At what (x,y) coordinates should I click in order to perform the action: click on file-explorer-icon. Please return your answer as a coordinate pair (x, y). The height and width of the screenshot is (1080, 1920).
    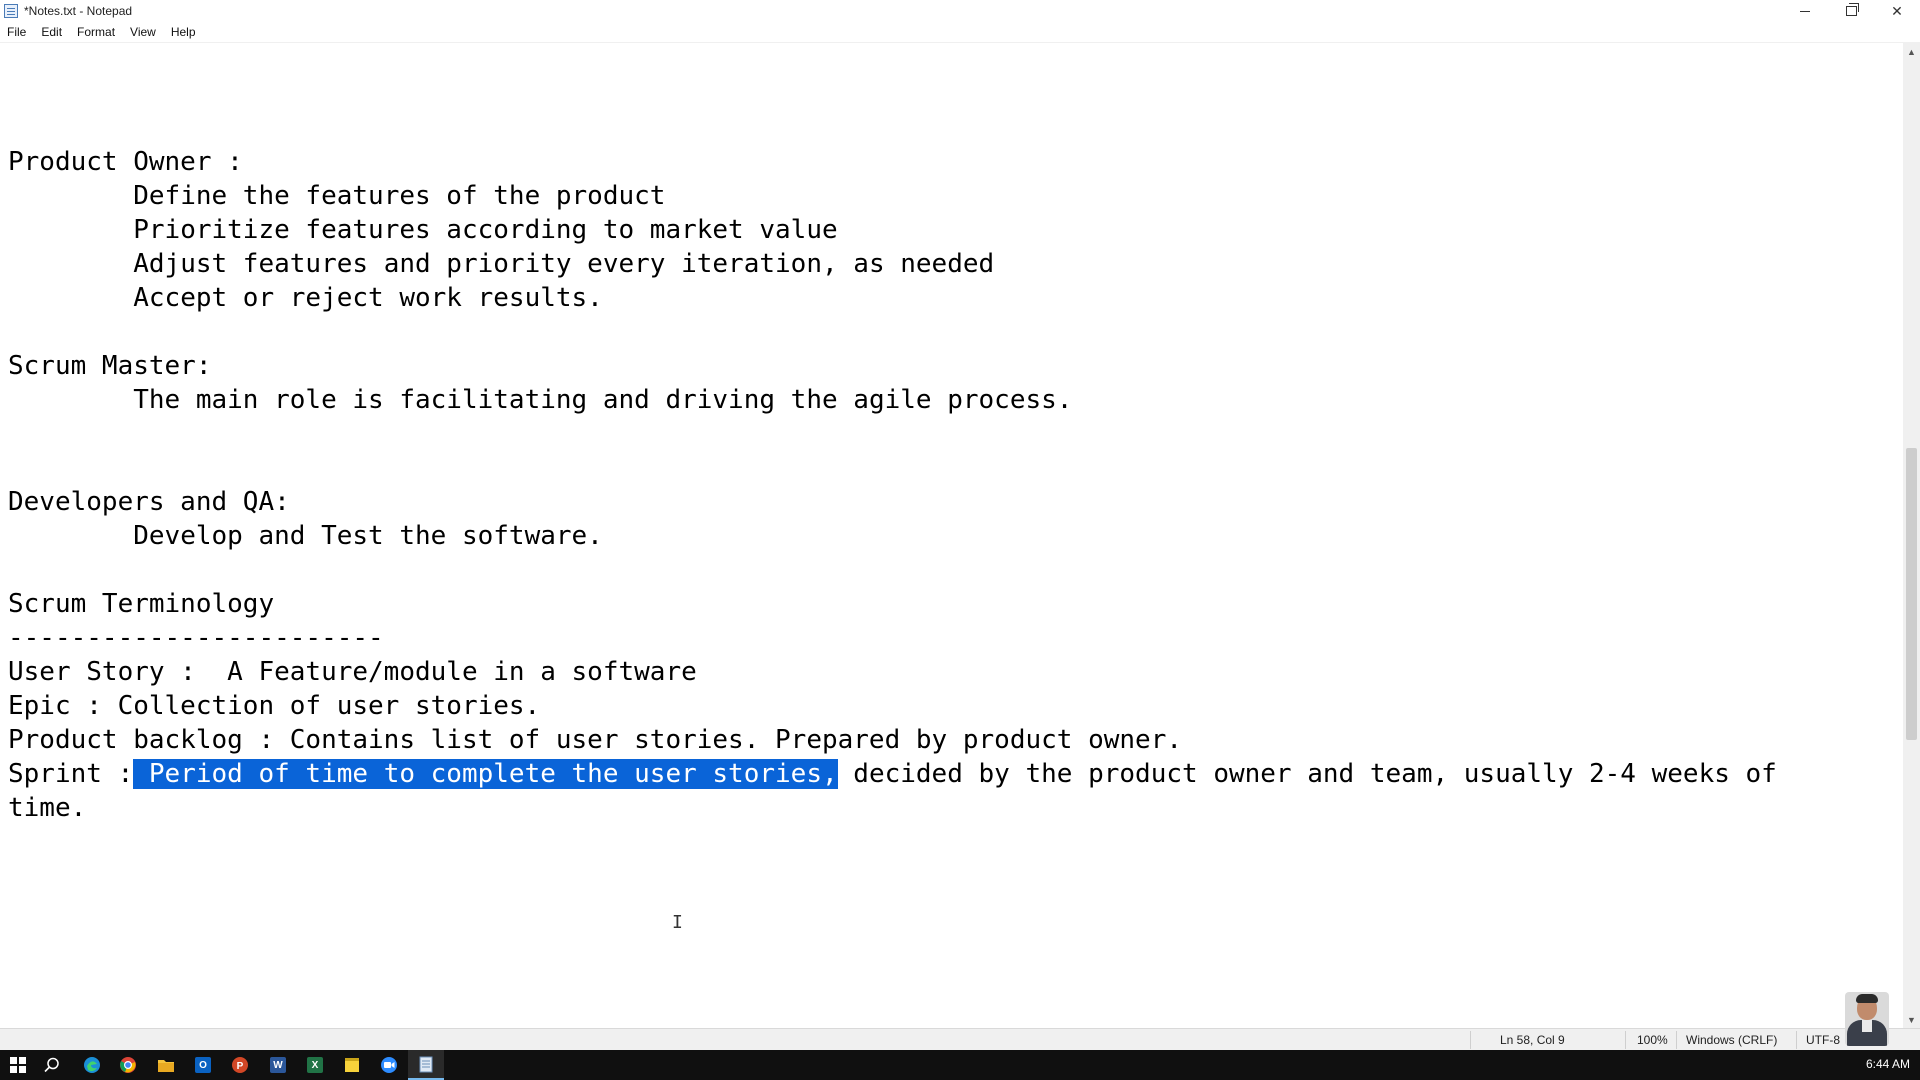
    Looking at the image, I should click on (166, 1065).